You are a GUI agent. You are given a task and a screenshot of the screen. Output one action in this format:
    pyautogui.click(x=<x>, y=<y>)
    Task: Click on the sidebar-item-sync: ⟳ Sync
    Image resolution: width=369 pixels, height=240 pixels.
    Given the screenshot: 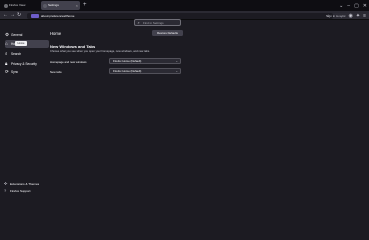 What is the action you would take?
    pyautogui.click(x=27, y=72)
    